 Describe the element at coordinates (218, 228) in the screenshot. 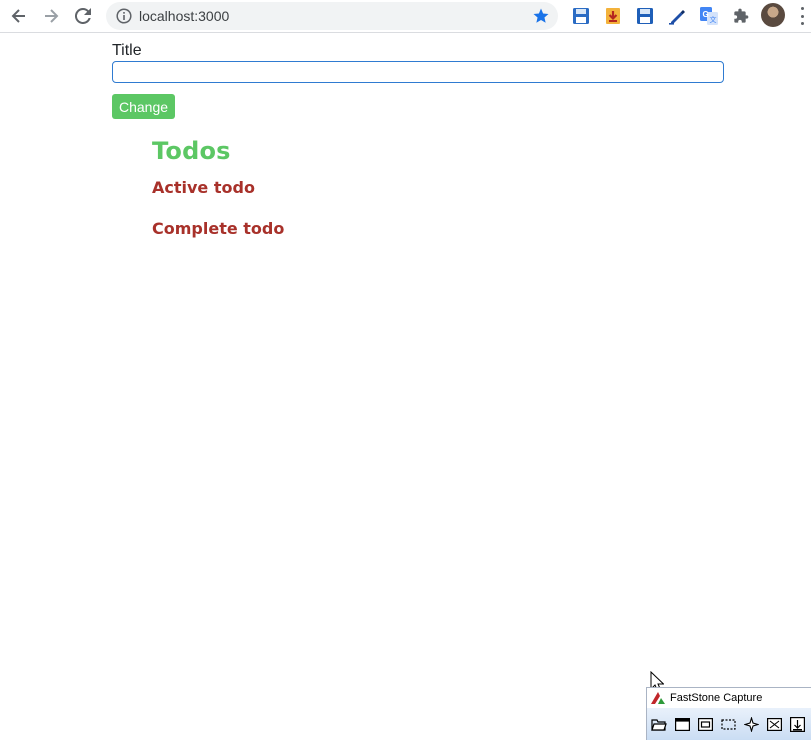

I see `complete-todo-heading: Complete todo` at that location.